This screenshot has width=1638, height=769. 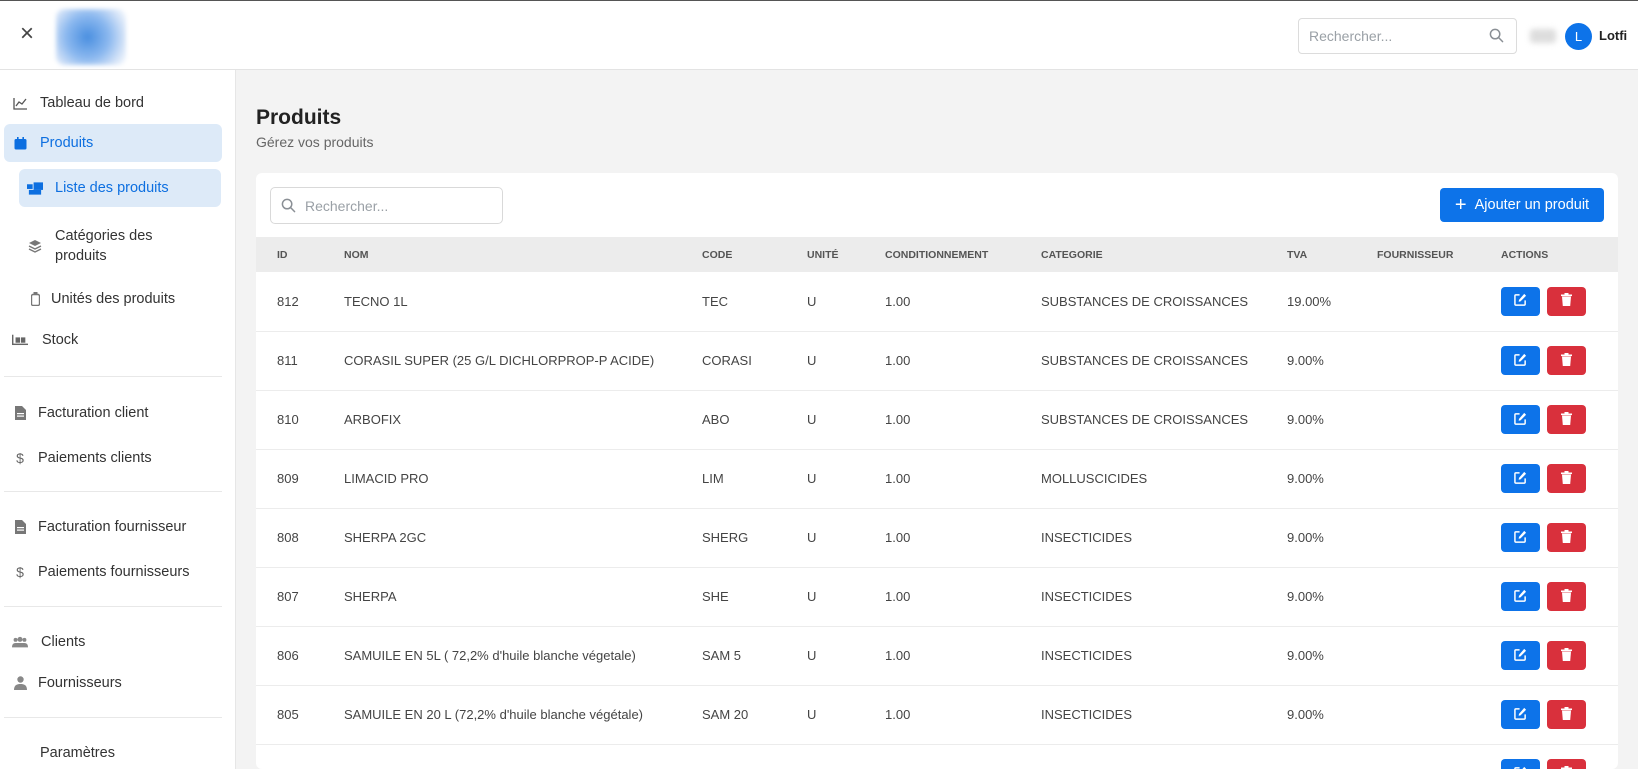 What do you see at coordinates (1309, 301) in the screenshot?
I see `cell-tva: 19.00%` at bounding box center [1309, 301].